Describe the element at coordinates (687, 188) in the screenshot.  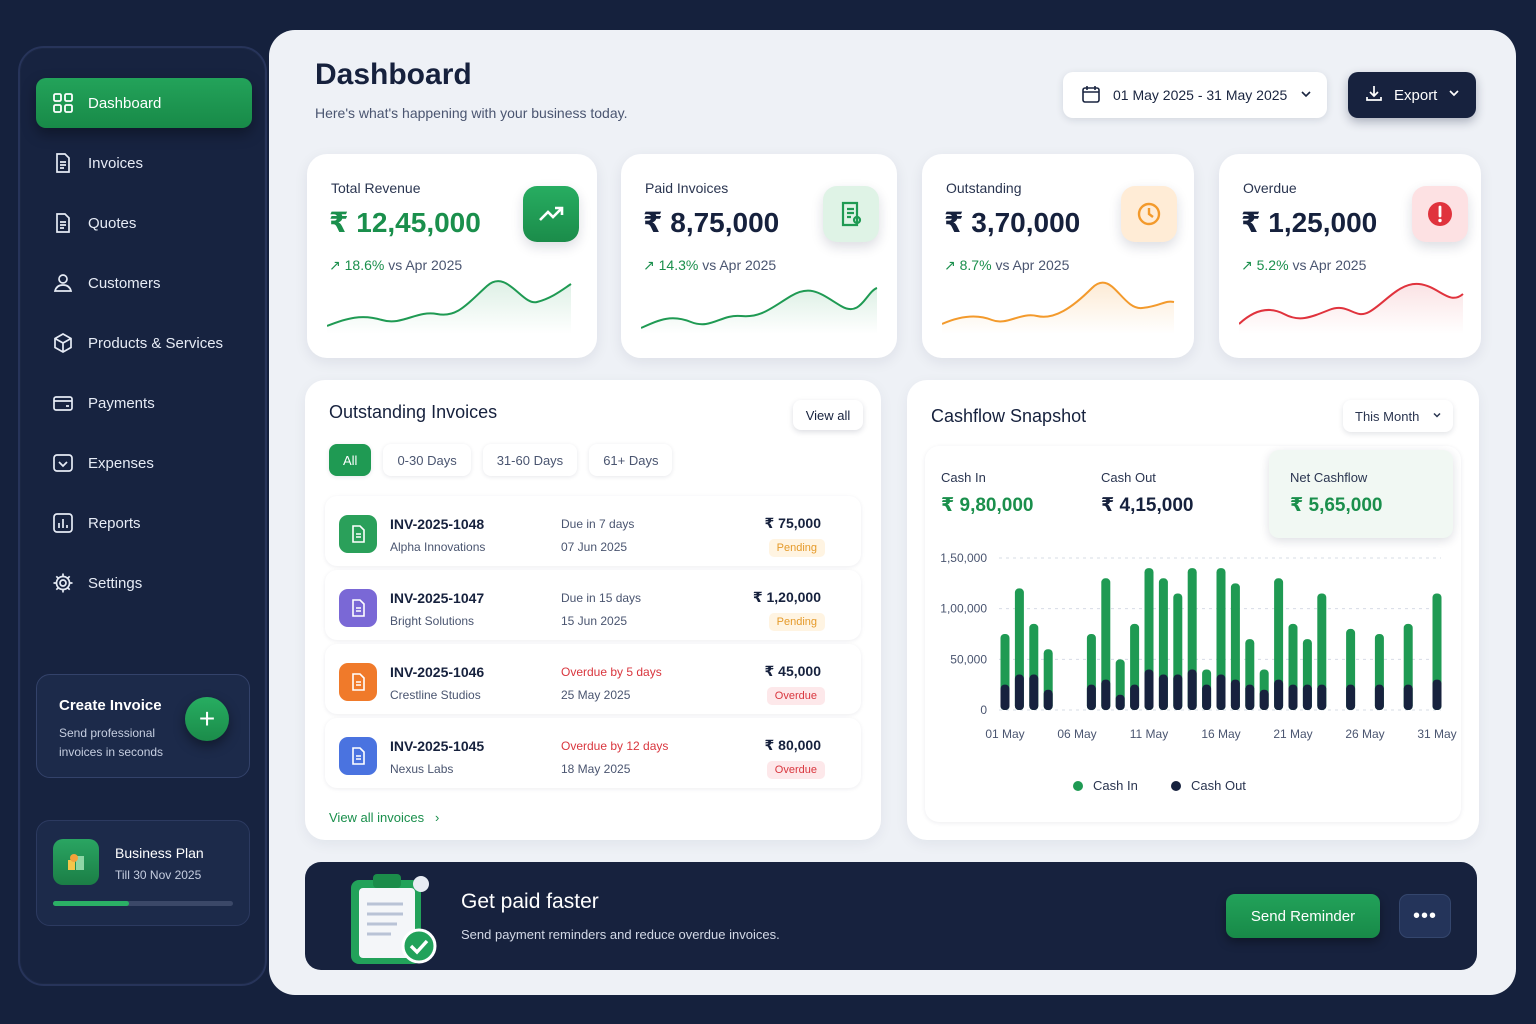
I see `stat-label: Paid Invoices` at that location.